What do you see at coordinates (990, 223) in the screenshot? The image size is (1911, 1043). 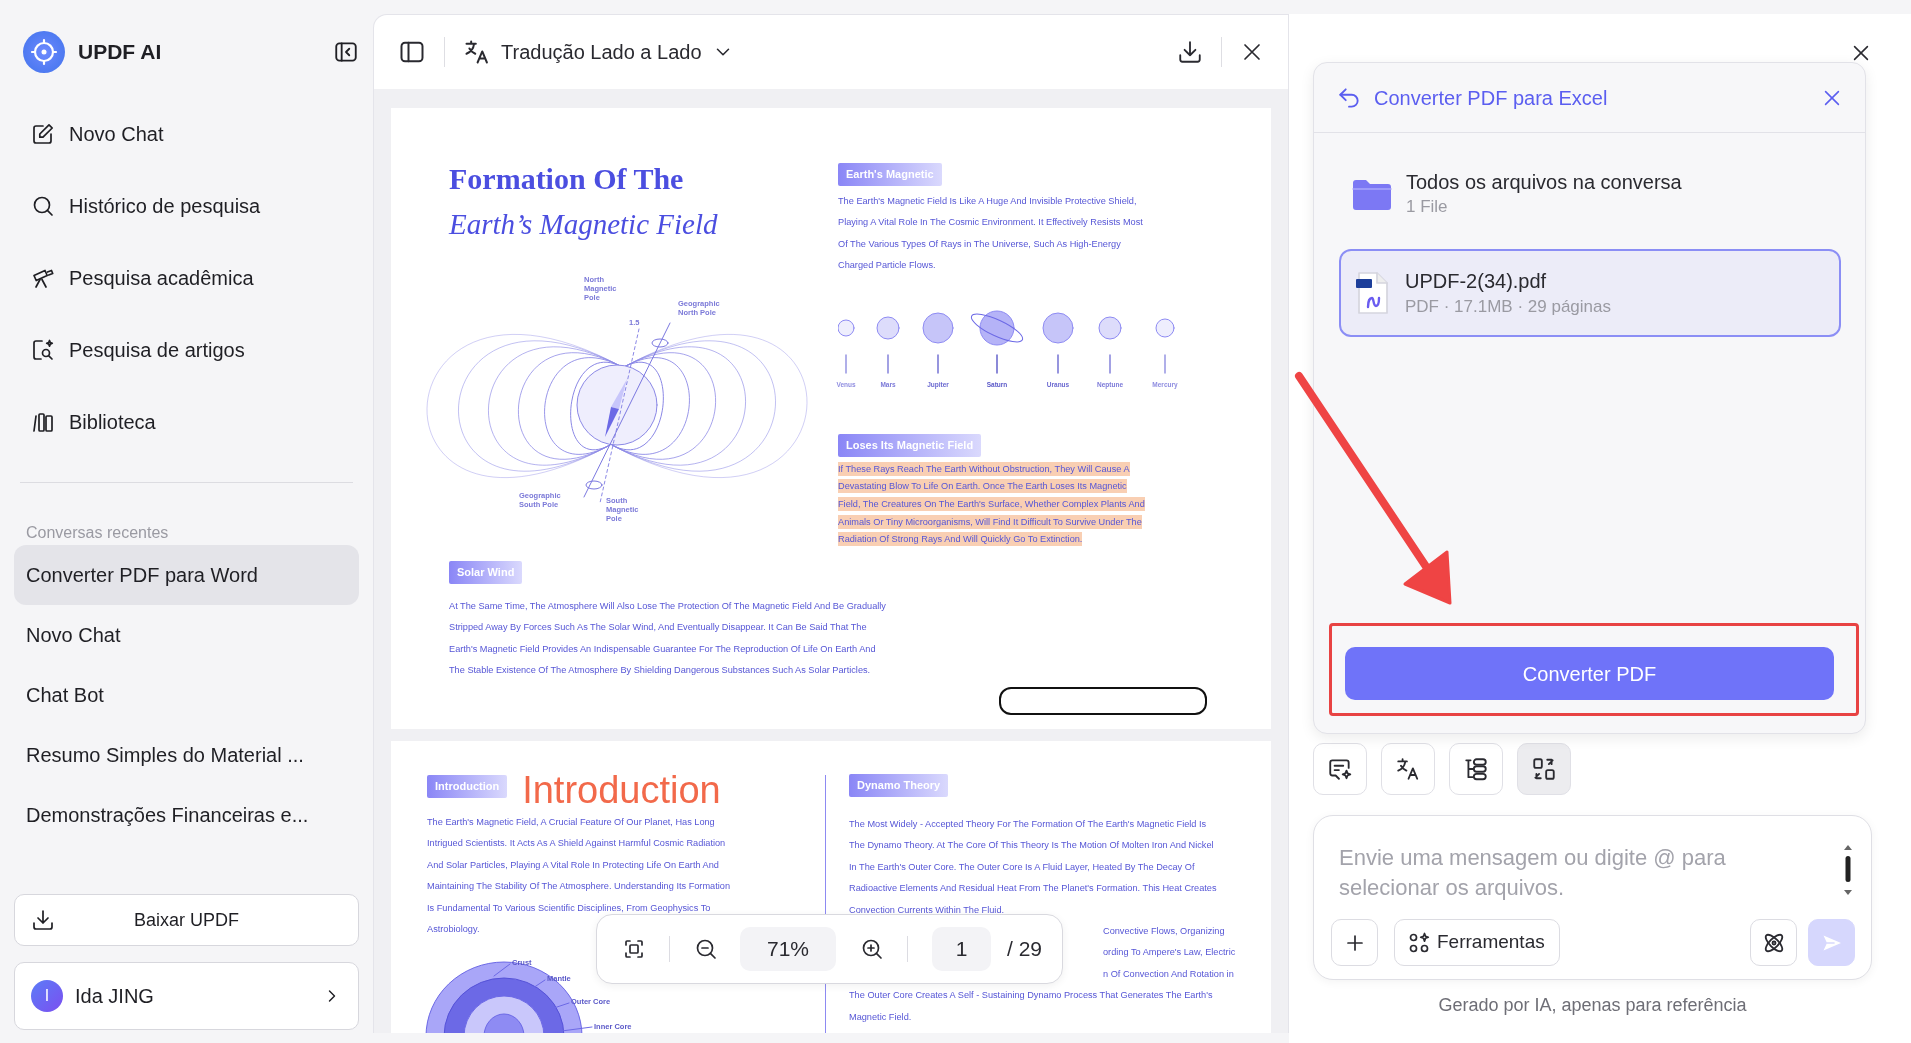 I see `text-line: Playing A Vital Role In The Cosmic Environment. It Effectively Resists Most` at bounding box center [990, 223].